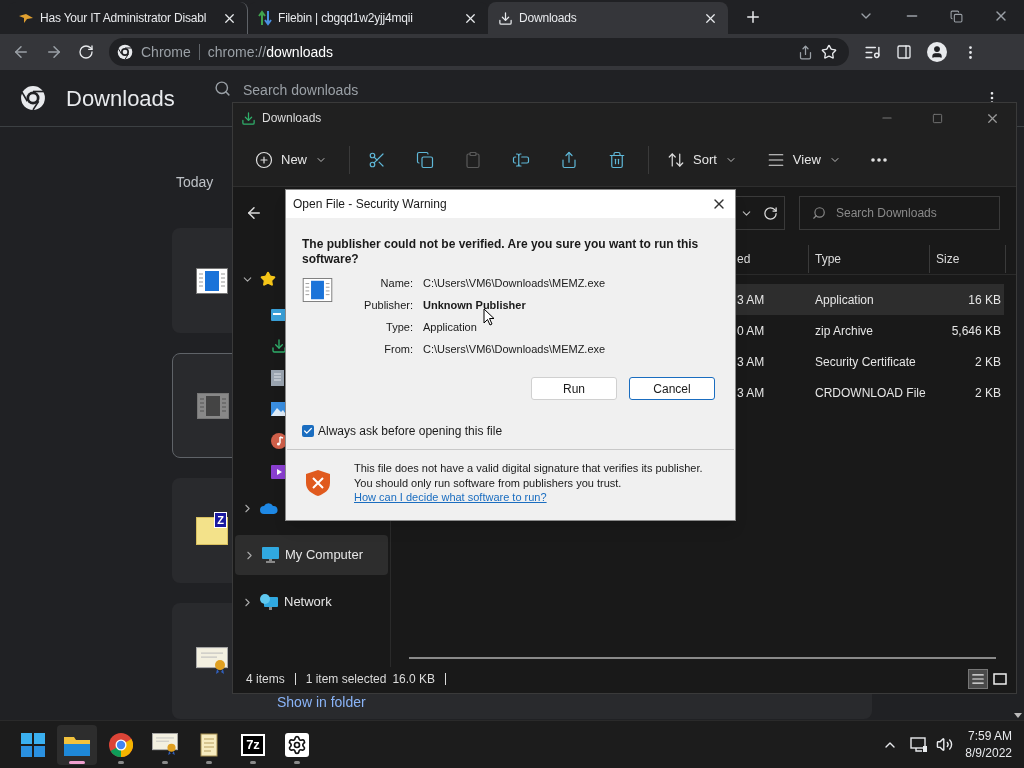 The width and height of the screenshot is (1024, 768). I want to click on signature-warning-text: This file does not have a valid digital signature that verifies its publisher. You should only run software from publishers you trust., so click(529, 476).